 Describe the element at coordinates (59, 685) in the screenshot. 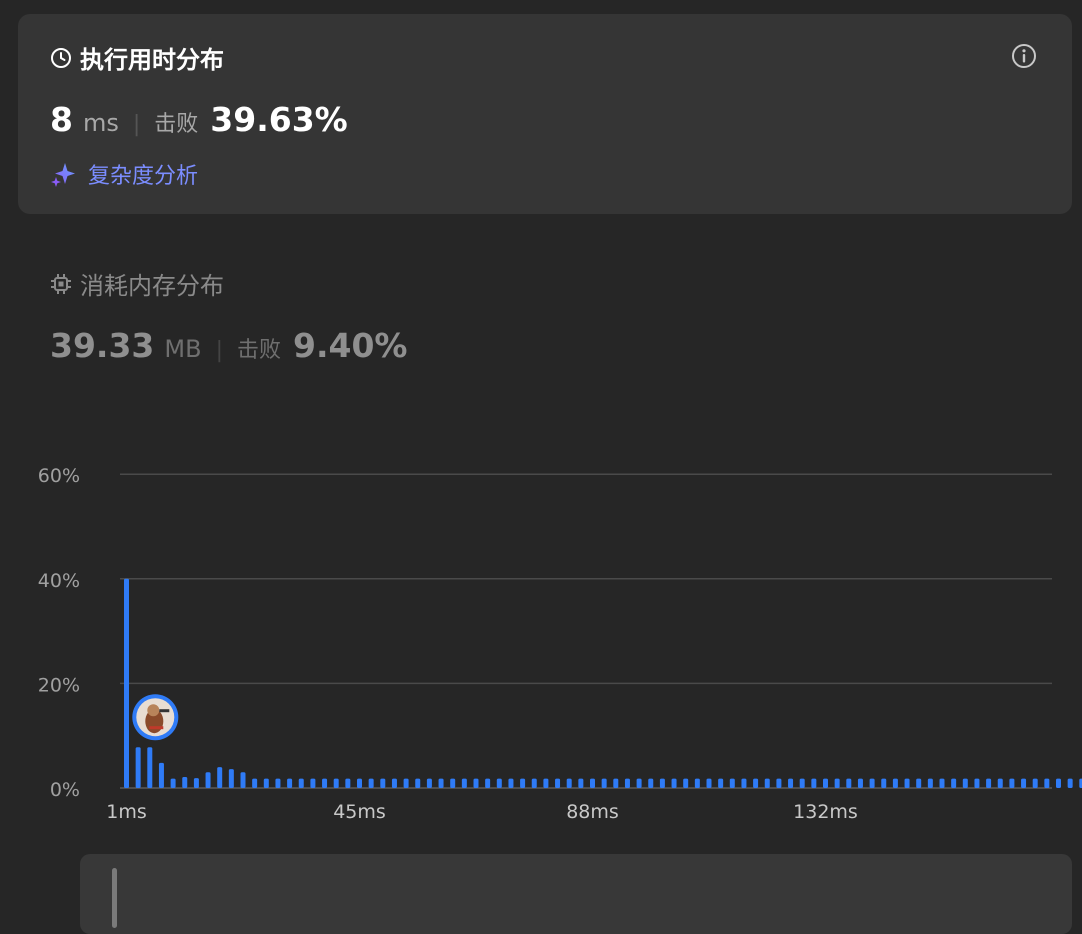

I see `y-tick-label: 20%` at that location.